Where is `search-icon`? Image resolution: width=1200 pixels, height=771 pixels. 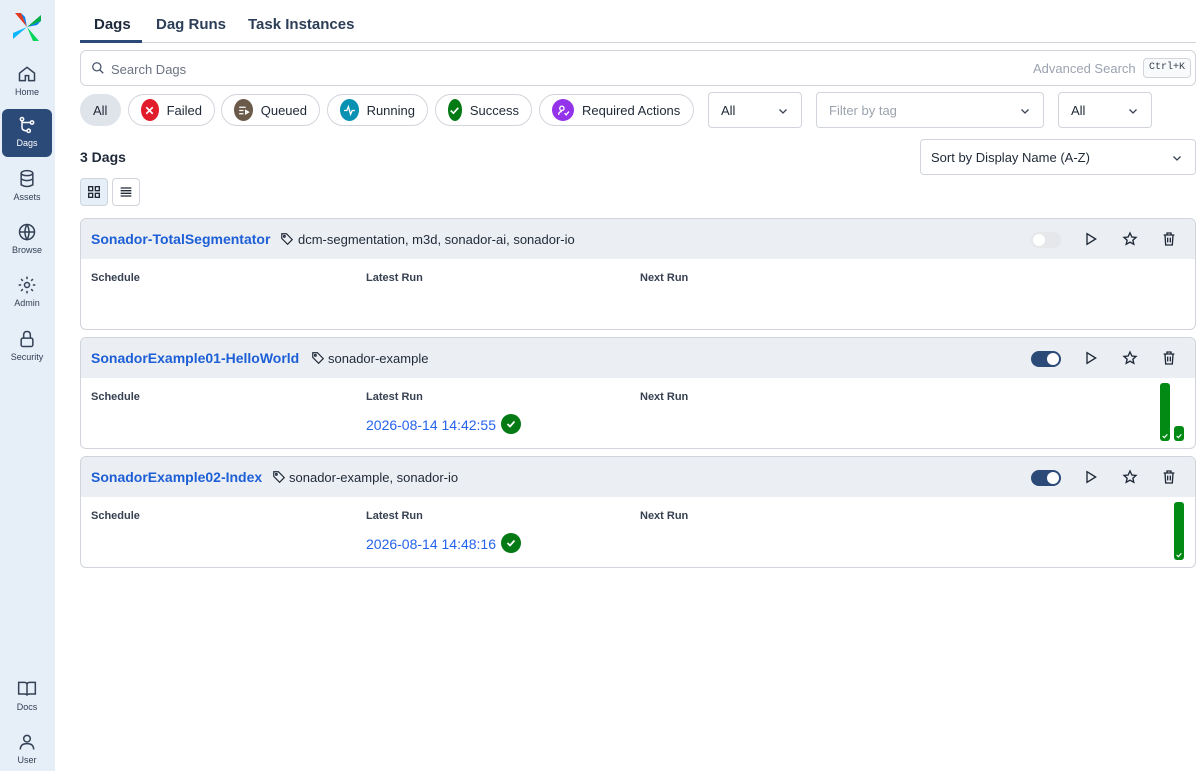 search-icon is located at coordinates (98, 68).